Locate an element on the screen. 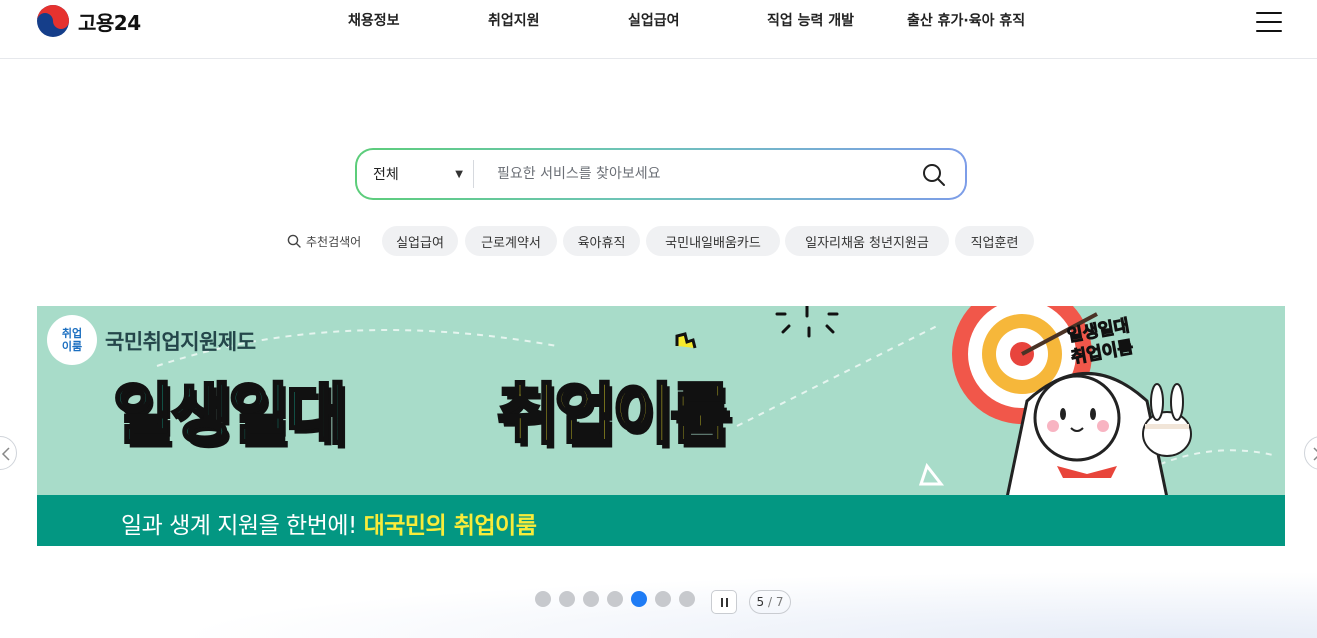 This screenshot has height=638, width=1317. logo: 고용24 is located at coordinates (88, 21).